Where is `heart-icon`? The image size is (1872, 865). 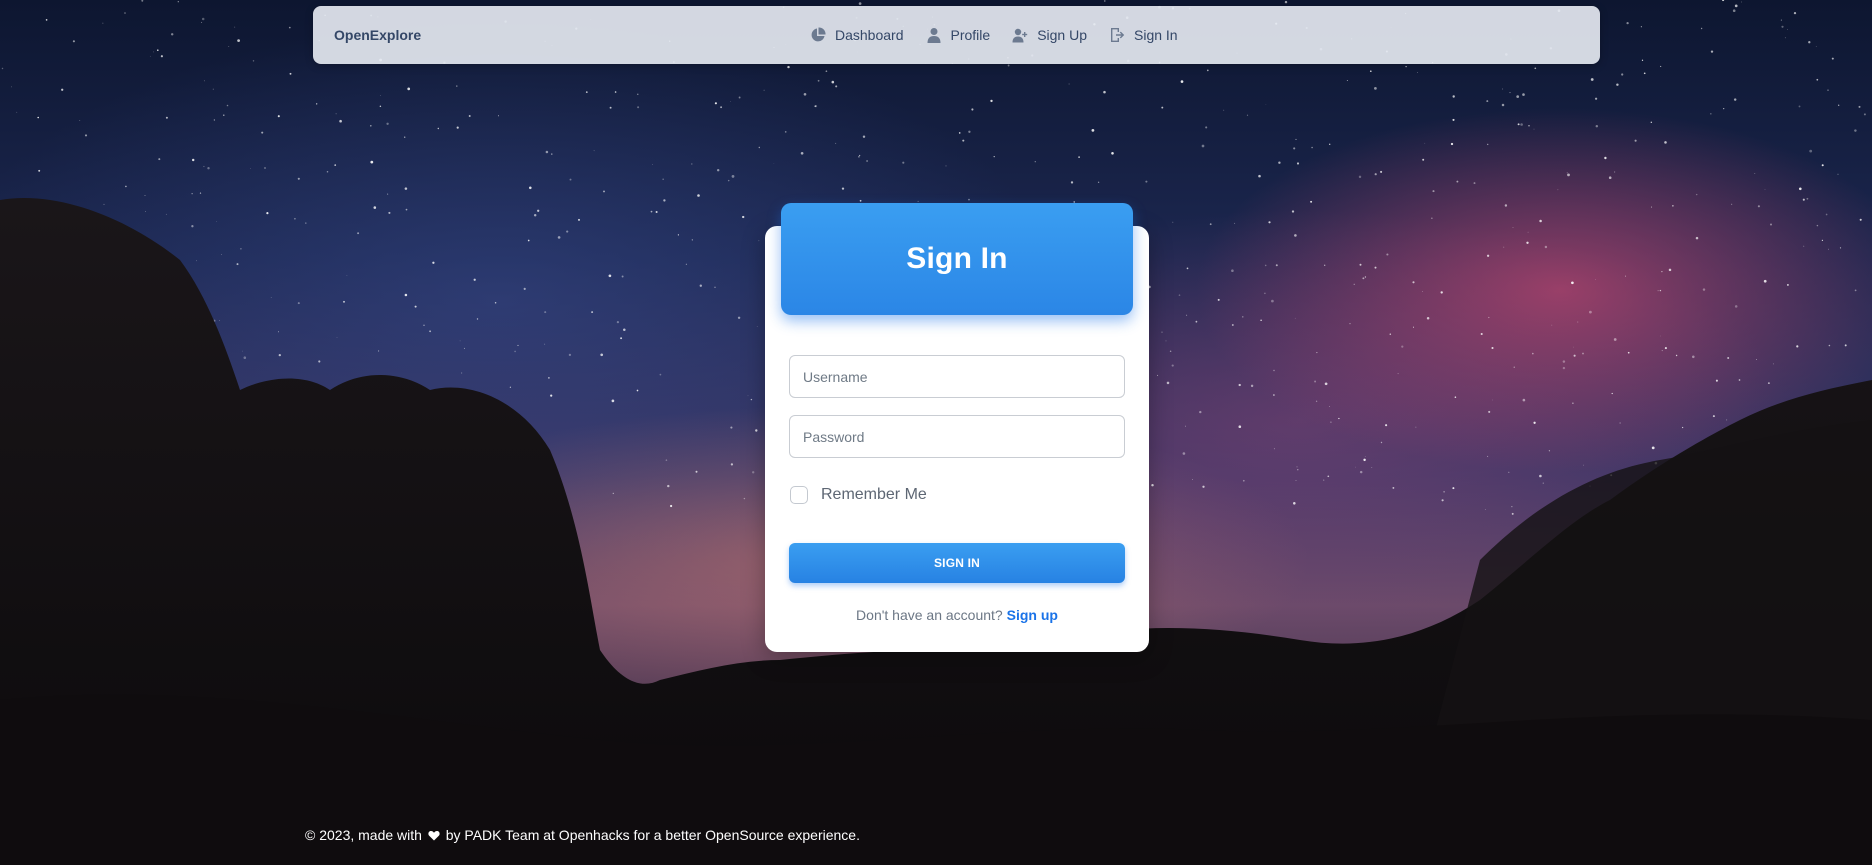 heart-icon is located at coordinates (434, 836).